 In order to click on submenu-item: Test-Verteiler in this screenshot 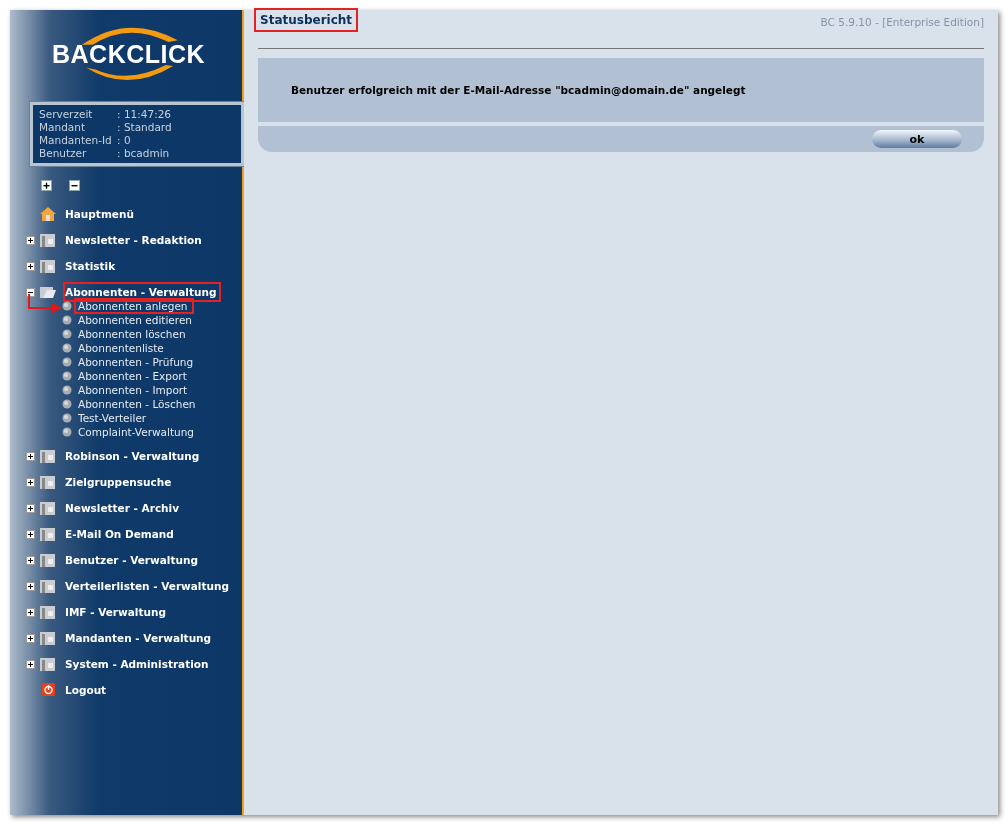, I will do `click(113, 418)`.